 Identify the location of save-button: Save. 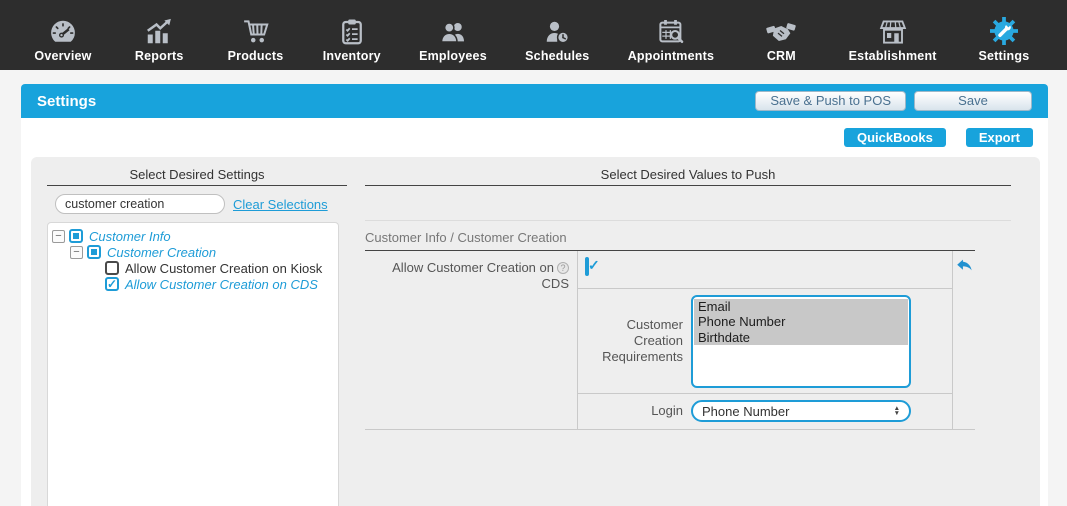
(973, 101).